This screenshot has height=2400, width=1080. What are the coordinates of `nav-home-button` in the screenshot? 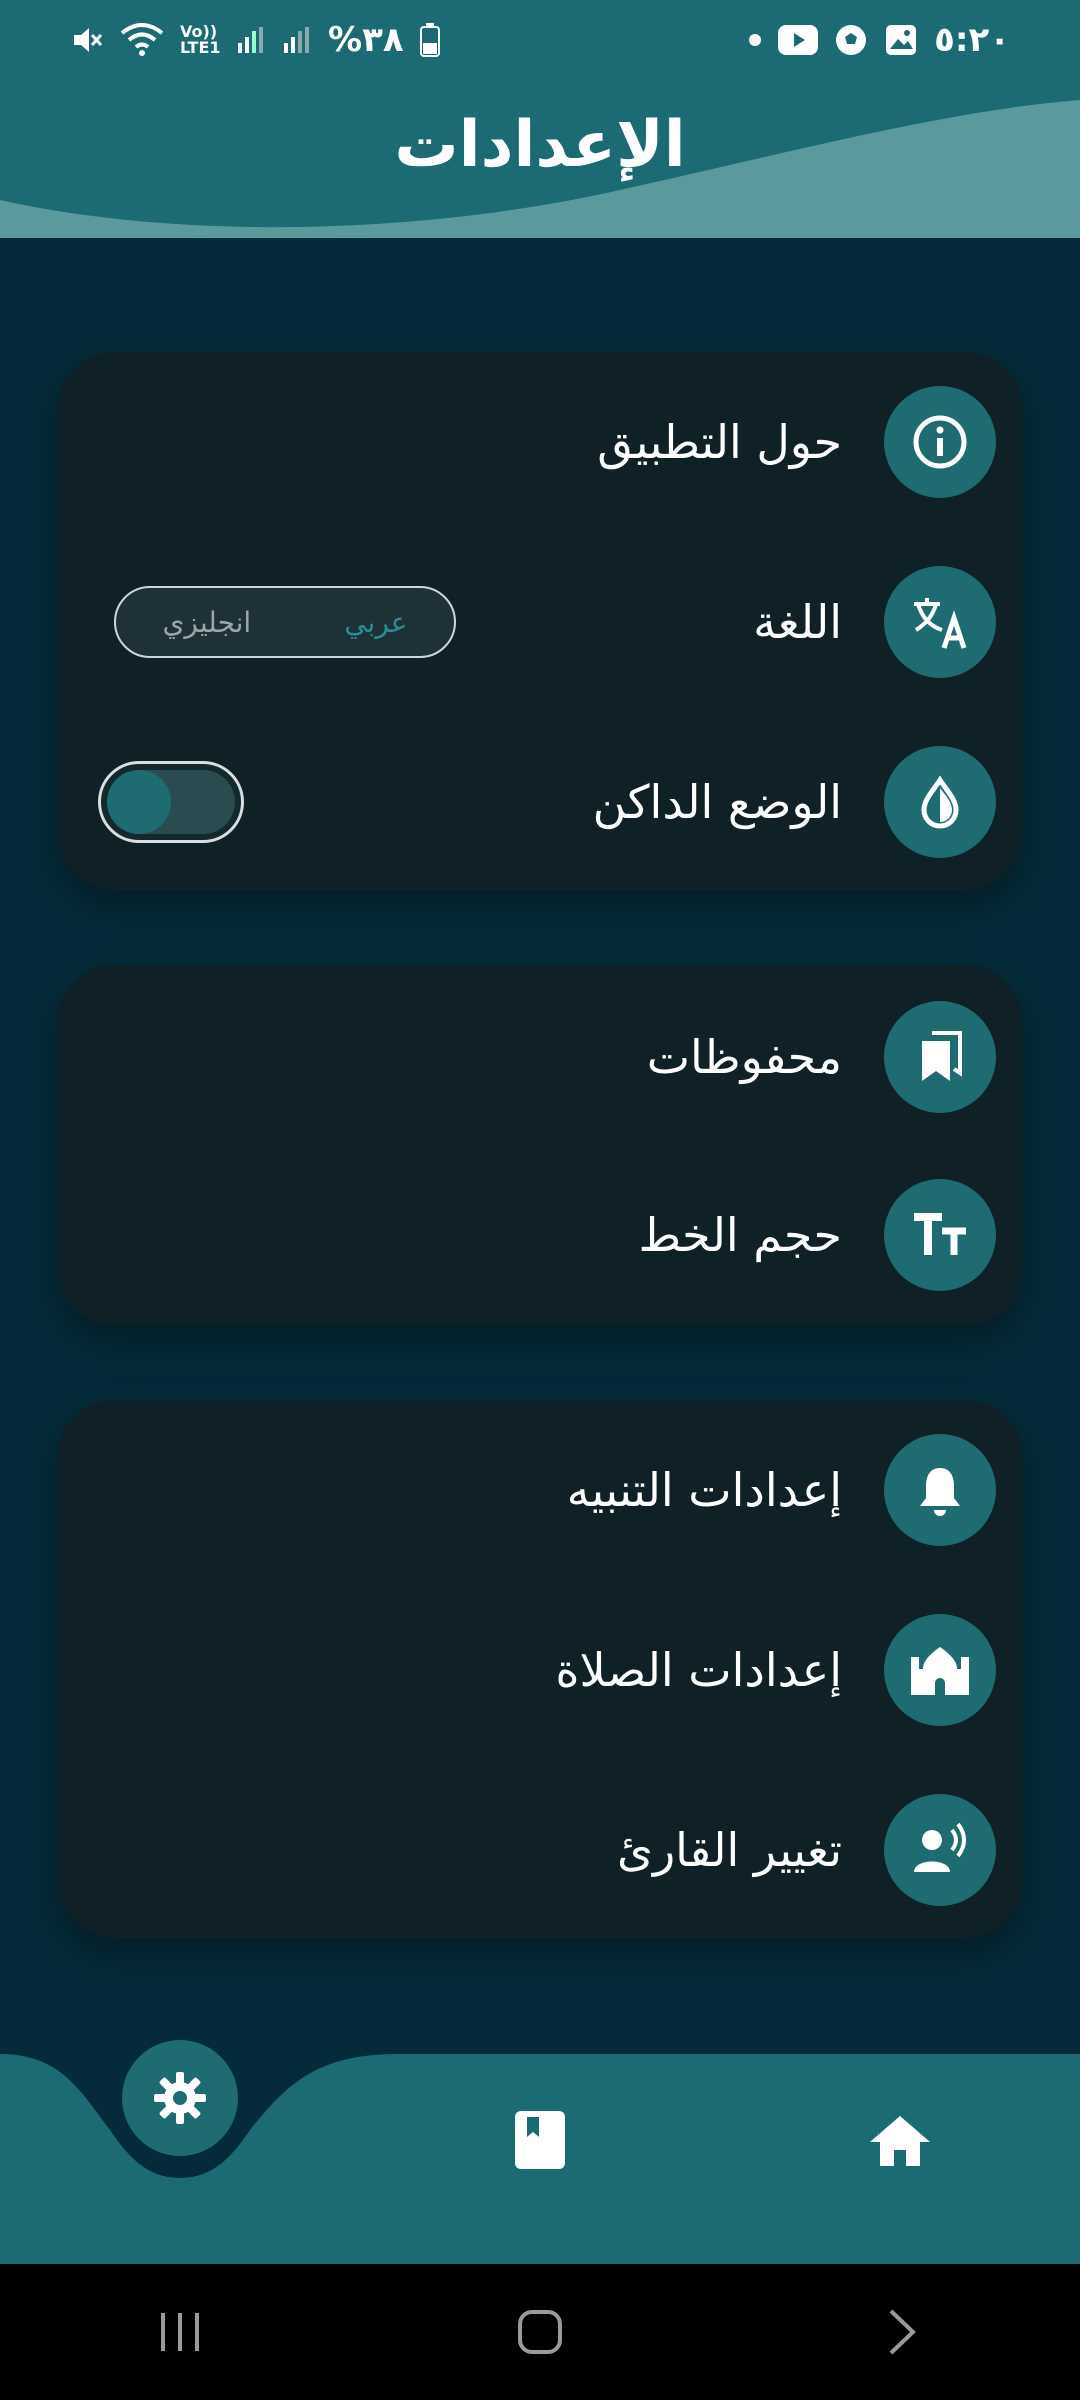 It's located at (900, 2140).